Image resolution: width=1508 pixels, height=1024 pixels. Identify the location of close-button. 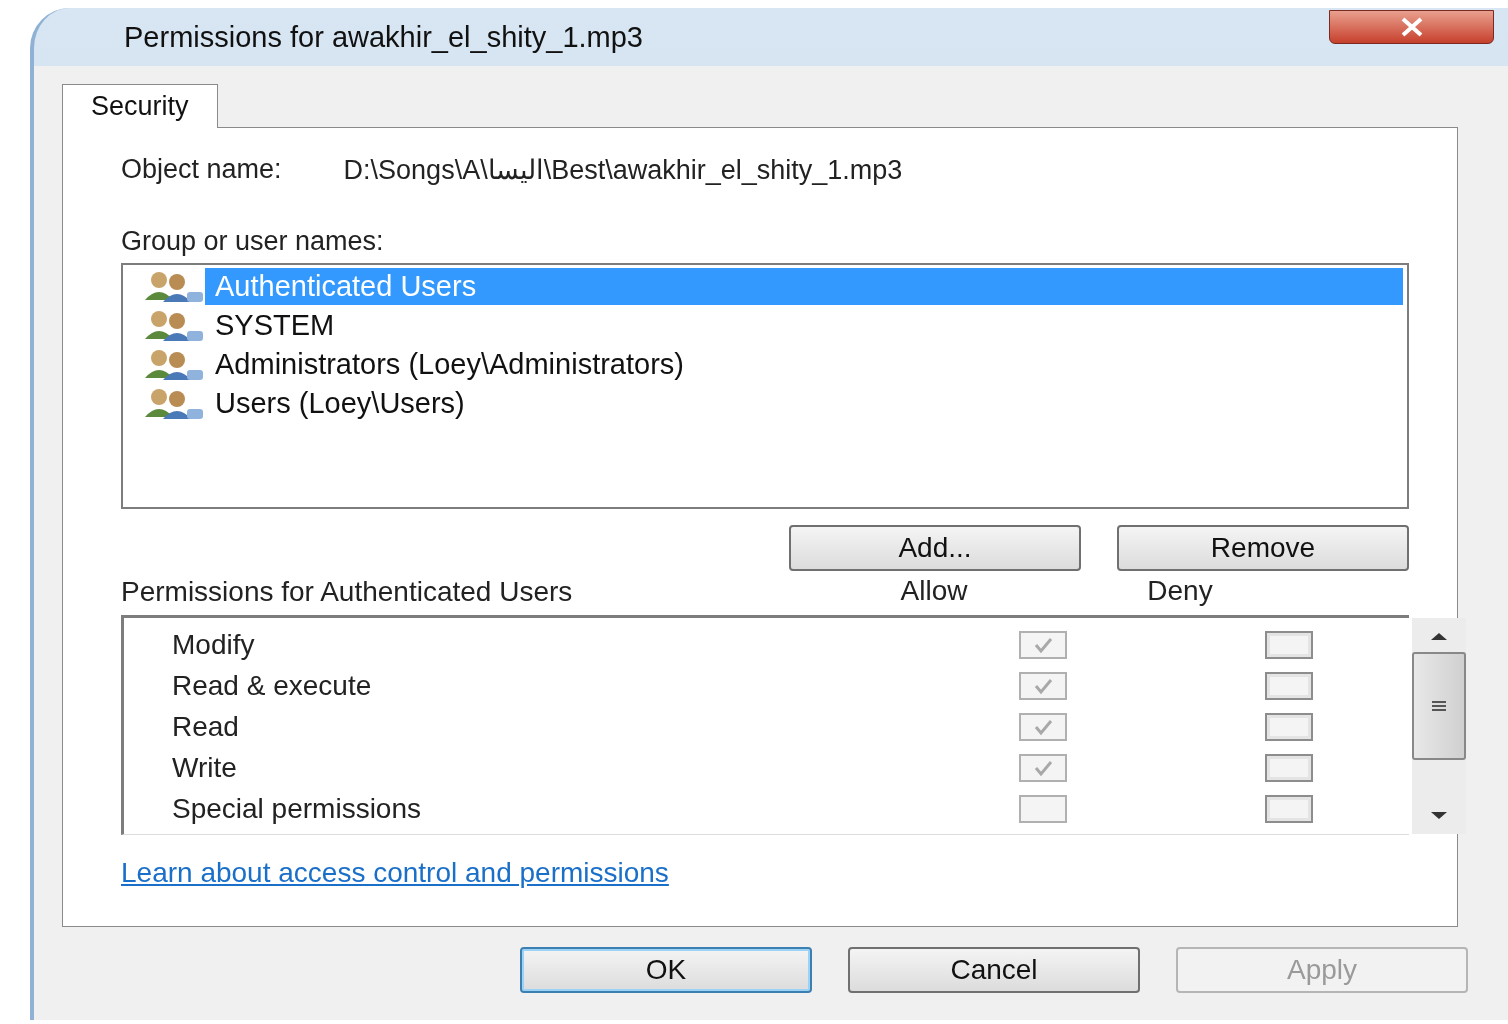
(1411, 27).